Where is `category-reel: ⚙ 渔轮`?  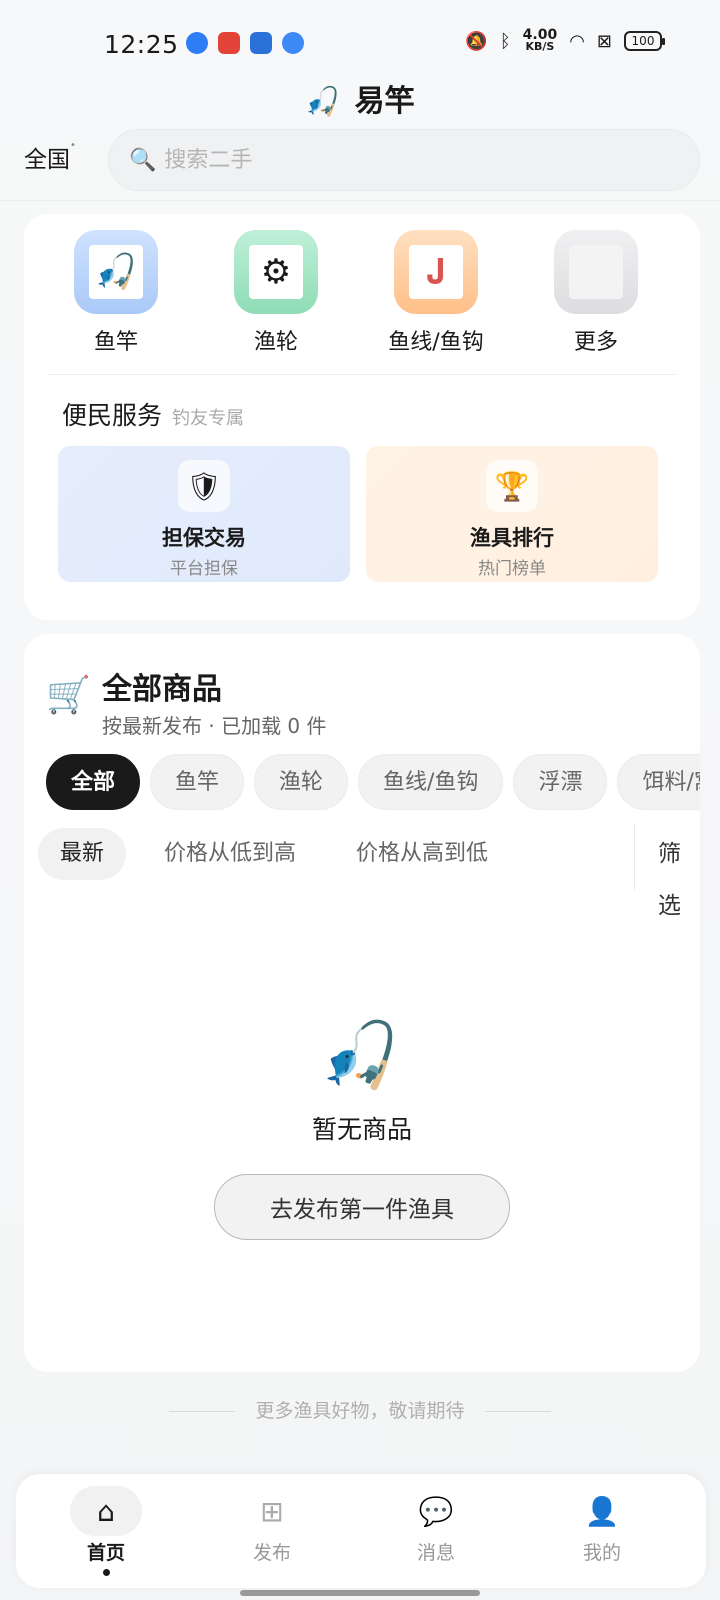
category-reel: ⚙ 渔轮 is located at coordinates (276, 293).